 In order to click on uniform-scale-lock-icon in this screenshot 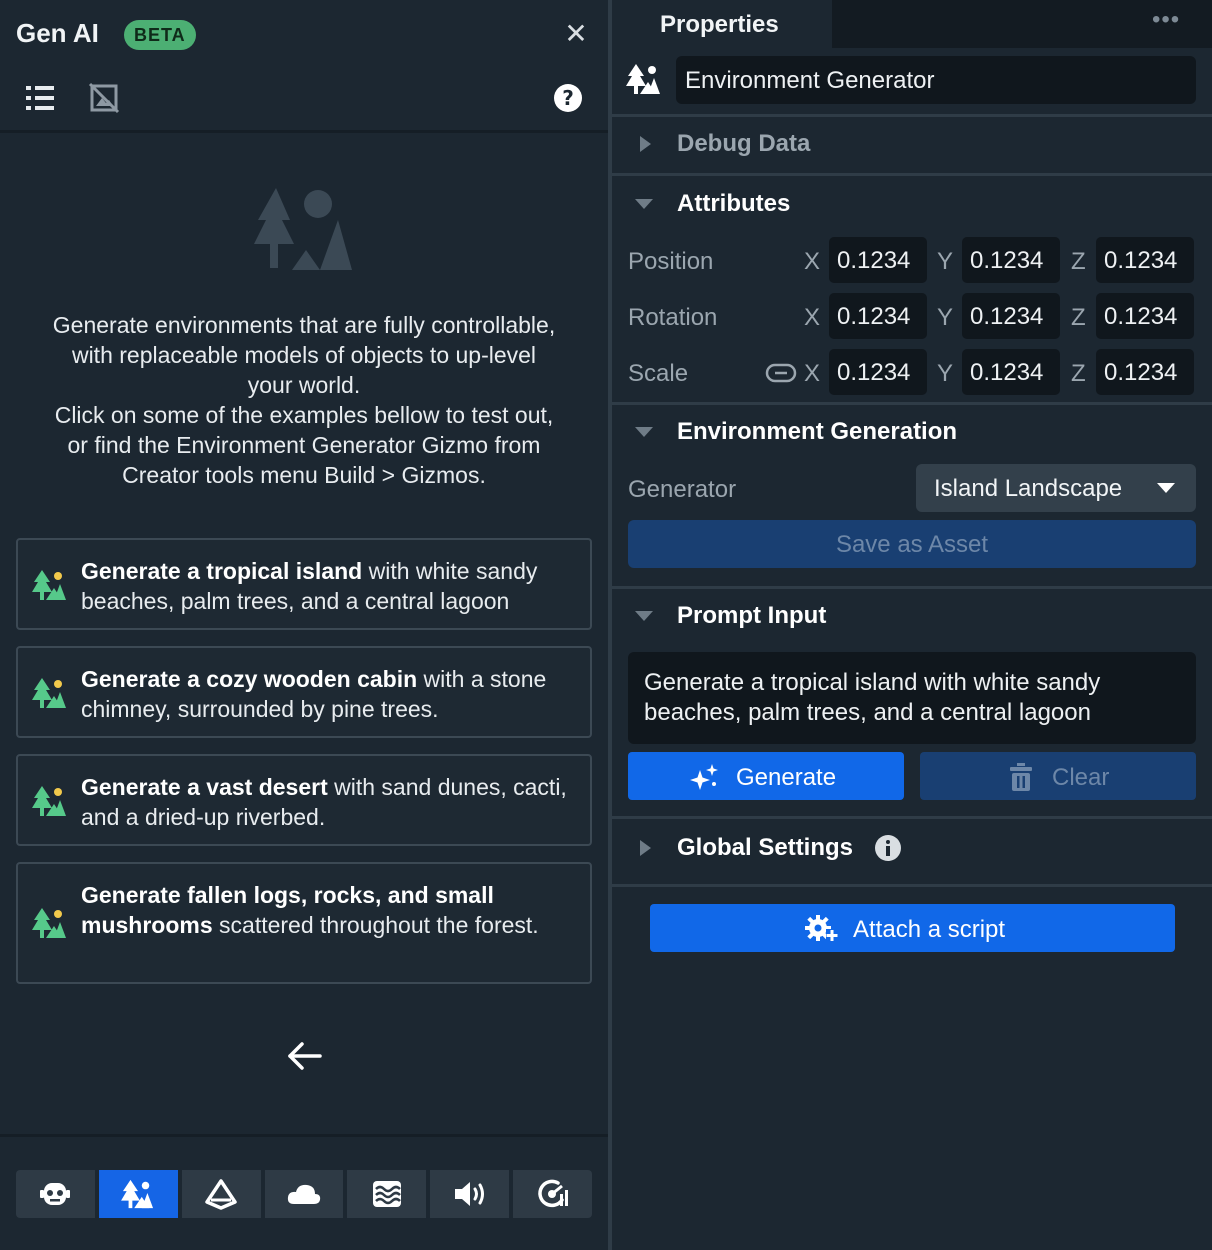, I will do `click(781, 375)`.